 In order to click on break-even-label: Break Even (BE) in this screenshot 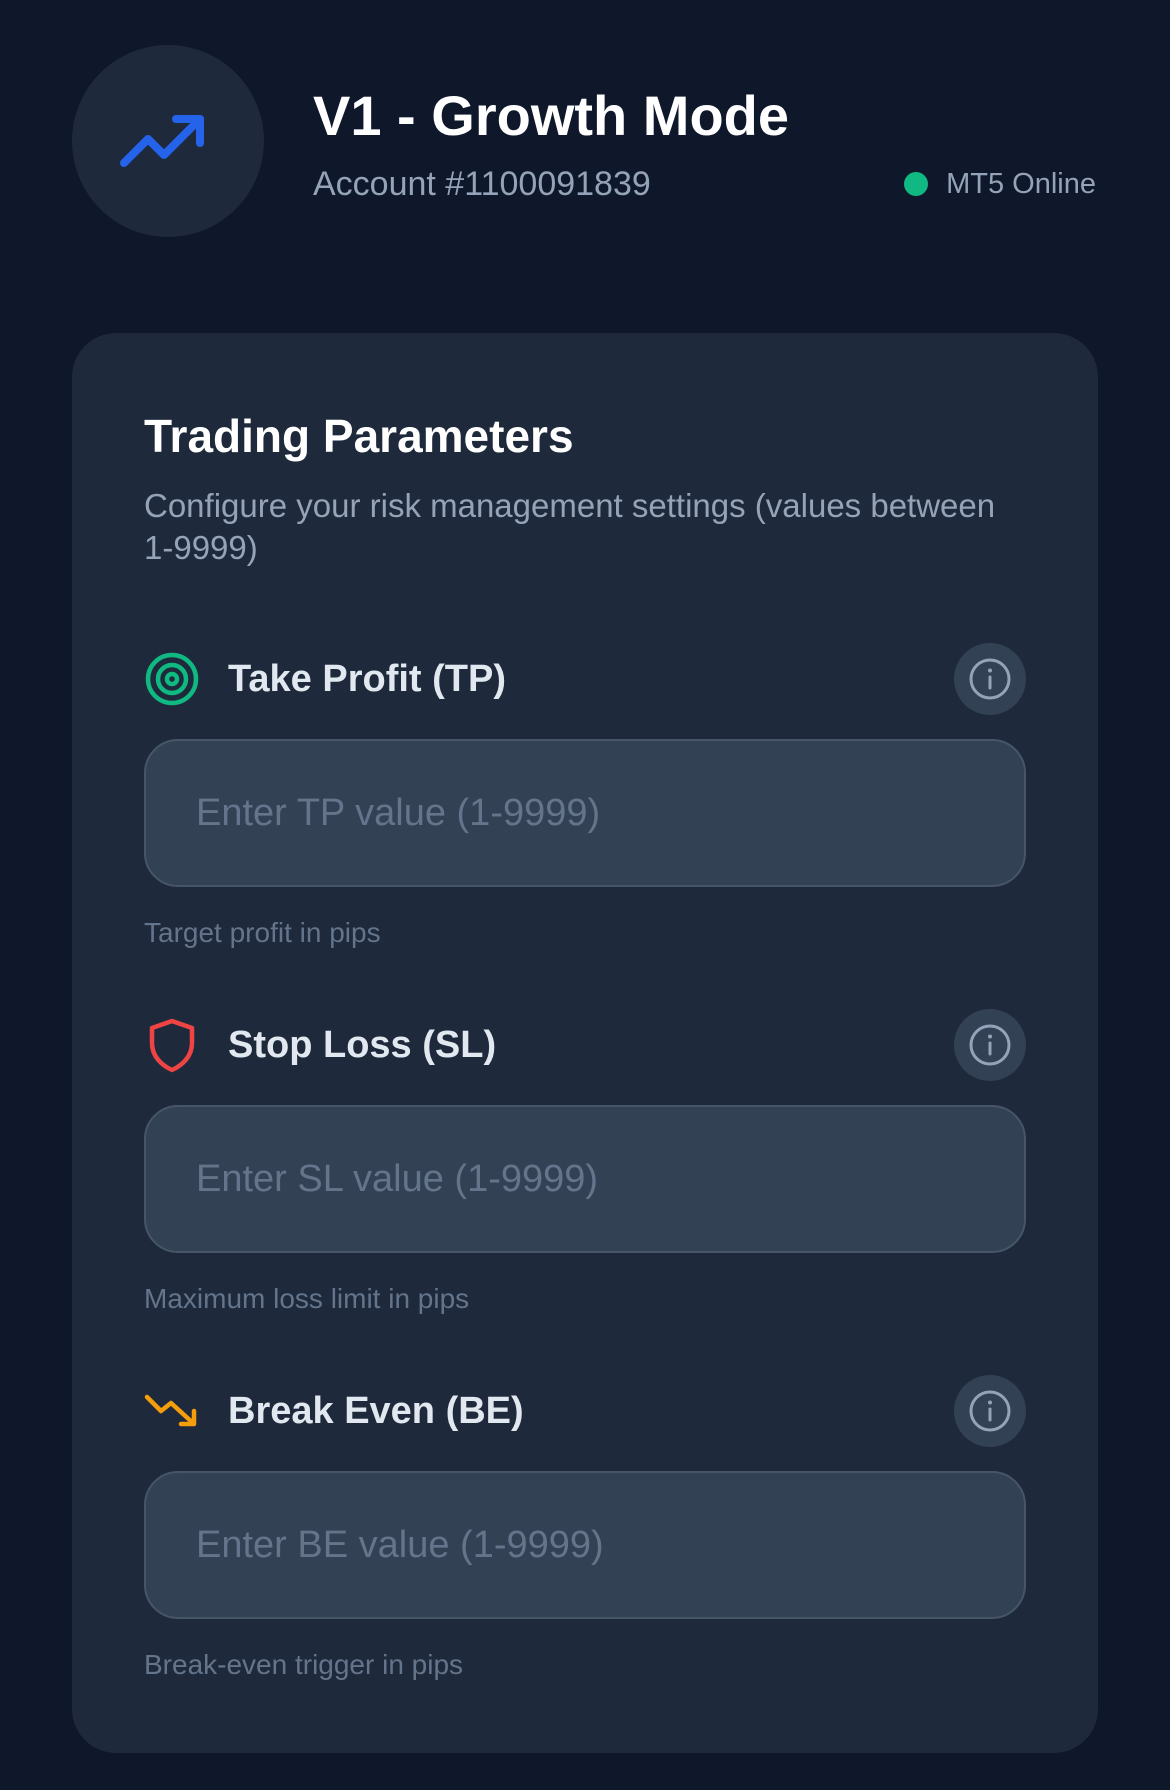, I will do `click(376, 1411)`.